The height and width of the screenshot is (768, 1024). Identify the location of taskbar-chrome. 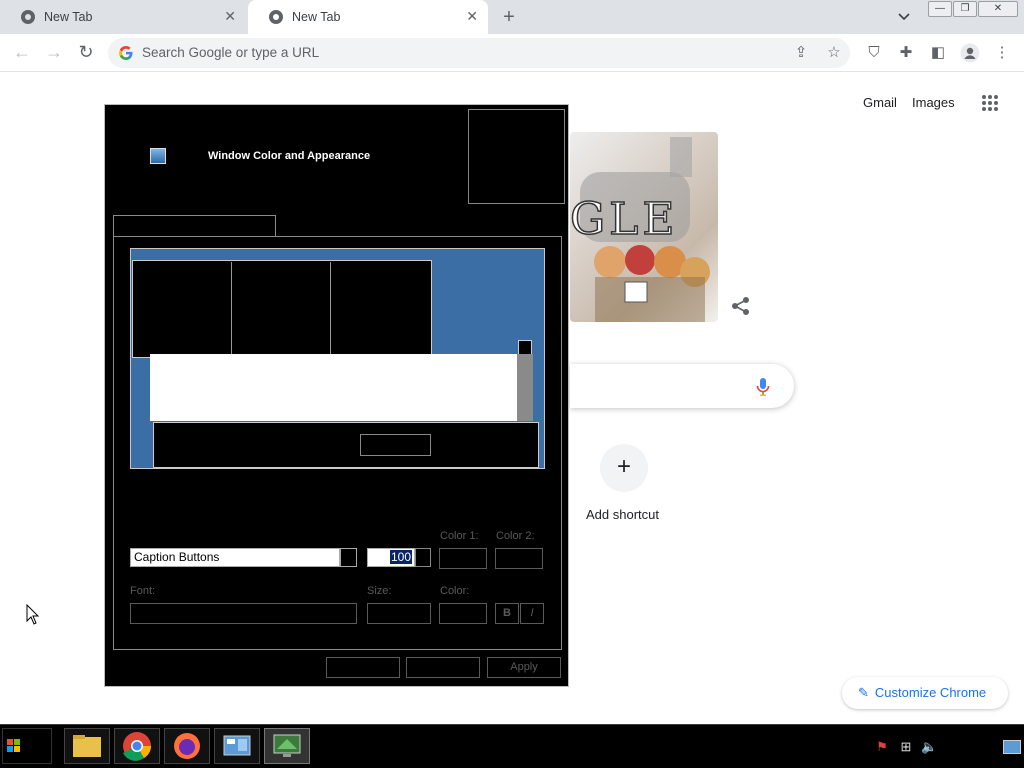
(137, 746).